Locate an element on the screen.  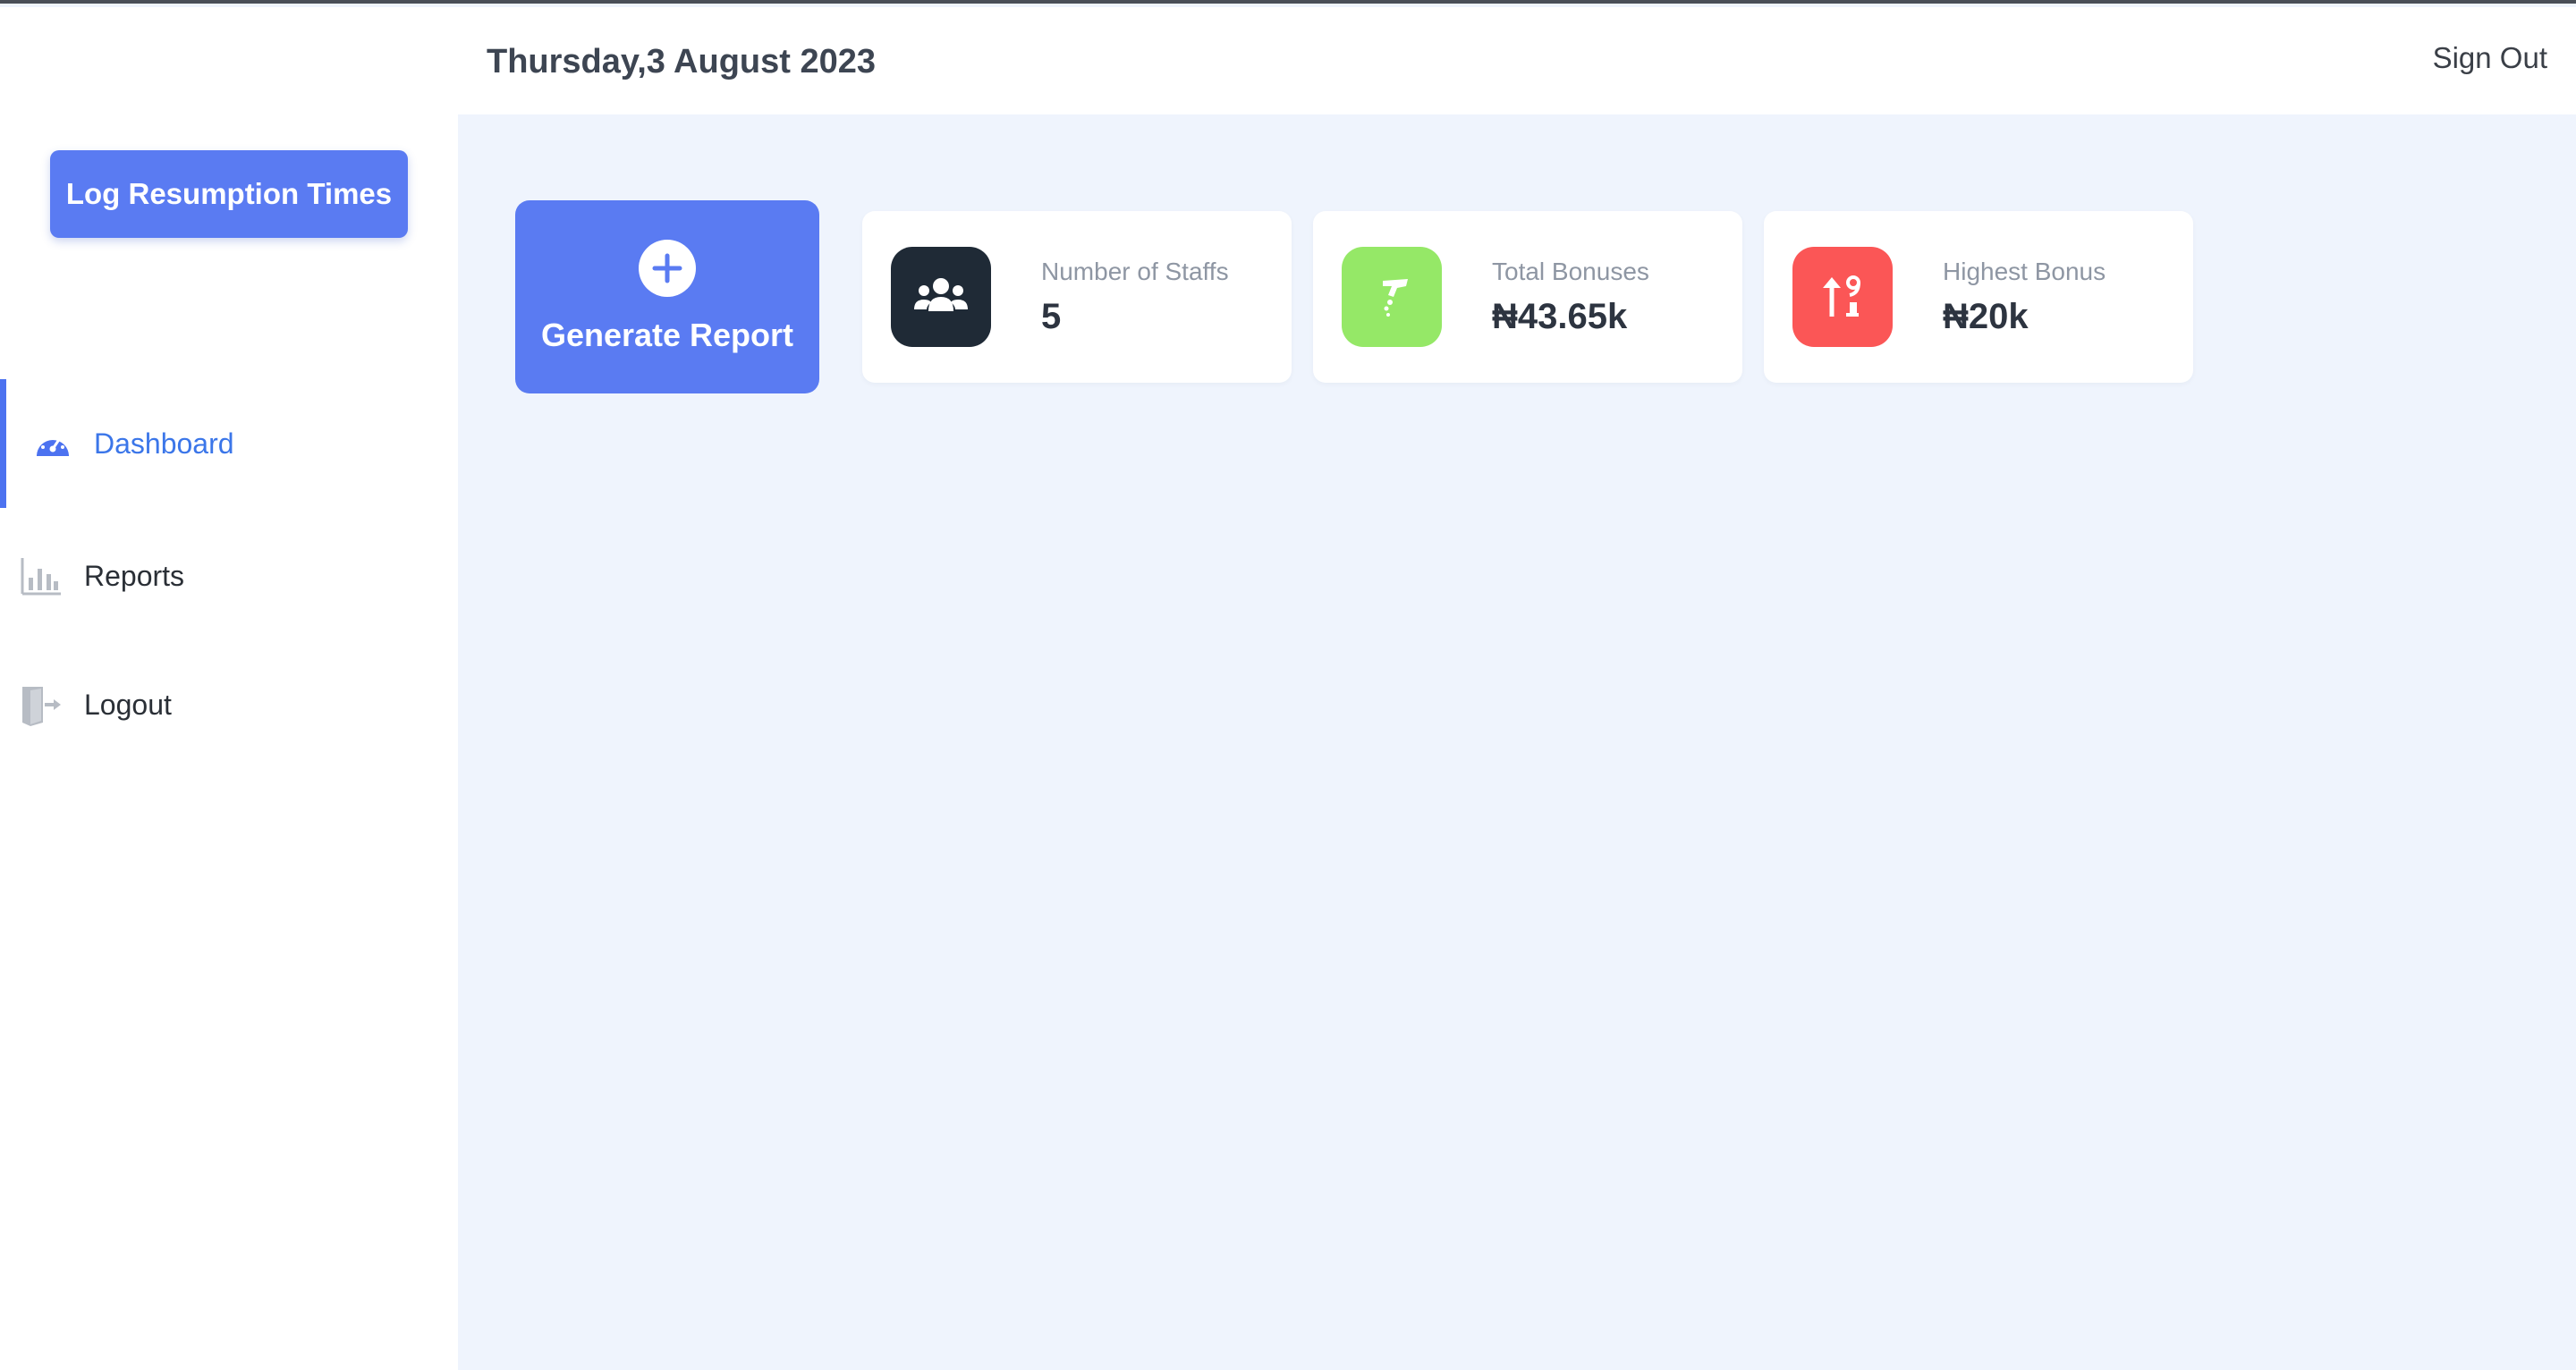
plus-circle-icon is located at coordinates (667, 268).